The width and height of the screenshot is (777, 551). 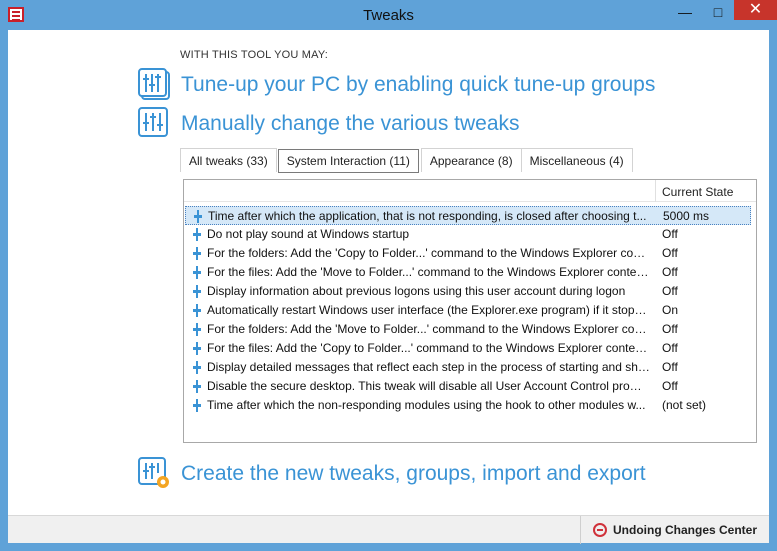 What do you see at coordinates (718, 13) in the screenshot?
I see `maximize-button: □` at bounding box center [718, 13].